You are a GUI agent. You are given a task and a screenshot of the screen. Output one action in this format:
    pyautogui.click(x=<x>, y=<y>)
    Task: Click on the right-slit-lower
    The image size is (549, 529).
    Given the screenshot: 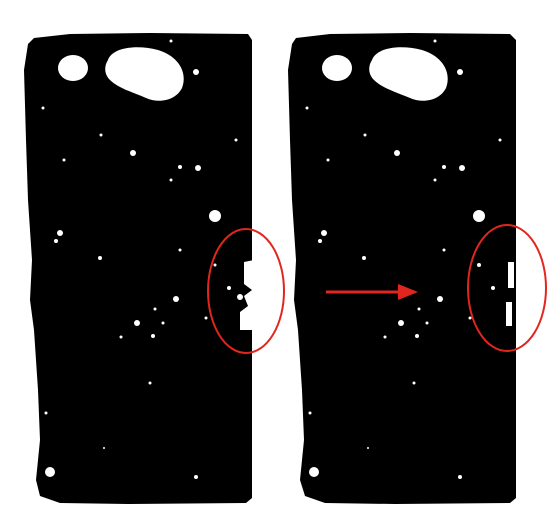 What is the action you would take?
    pyautogui.click(x=509, y=314)
    